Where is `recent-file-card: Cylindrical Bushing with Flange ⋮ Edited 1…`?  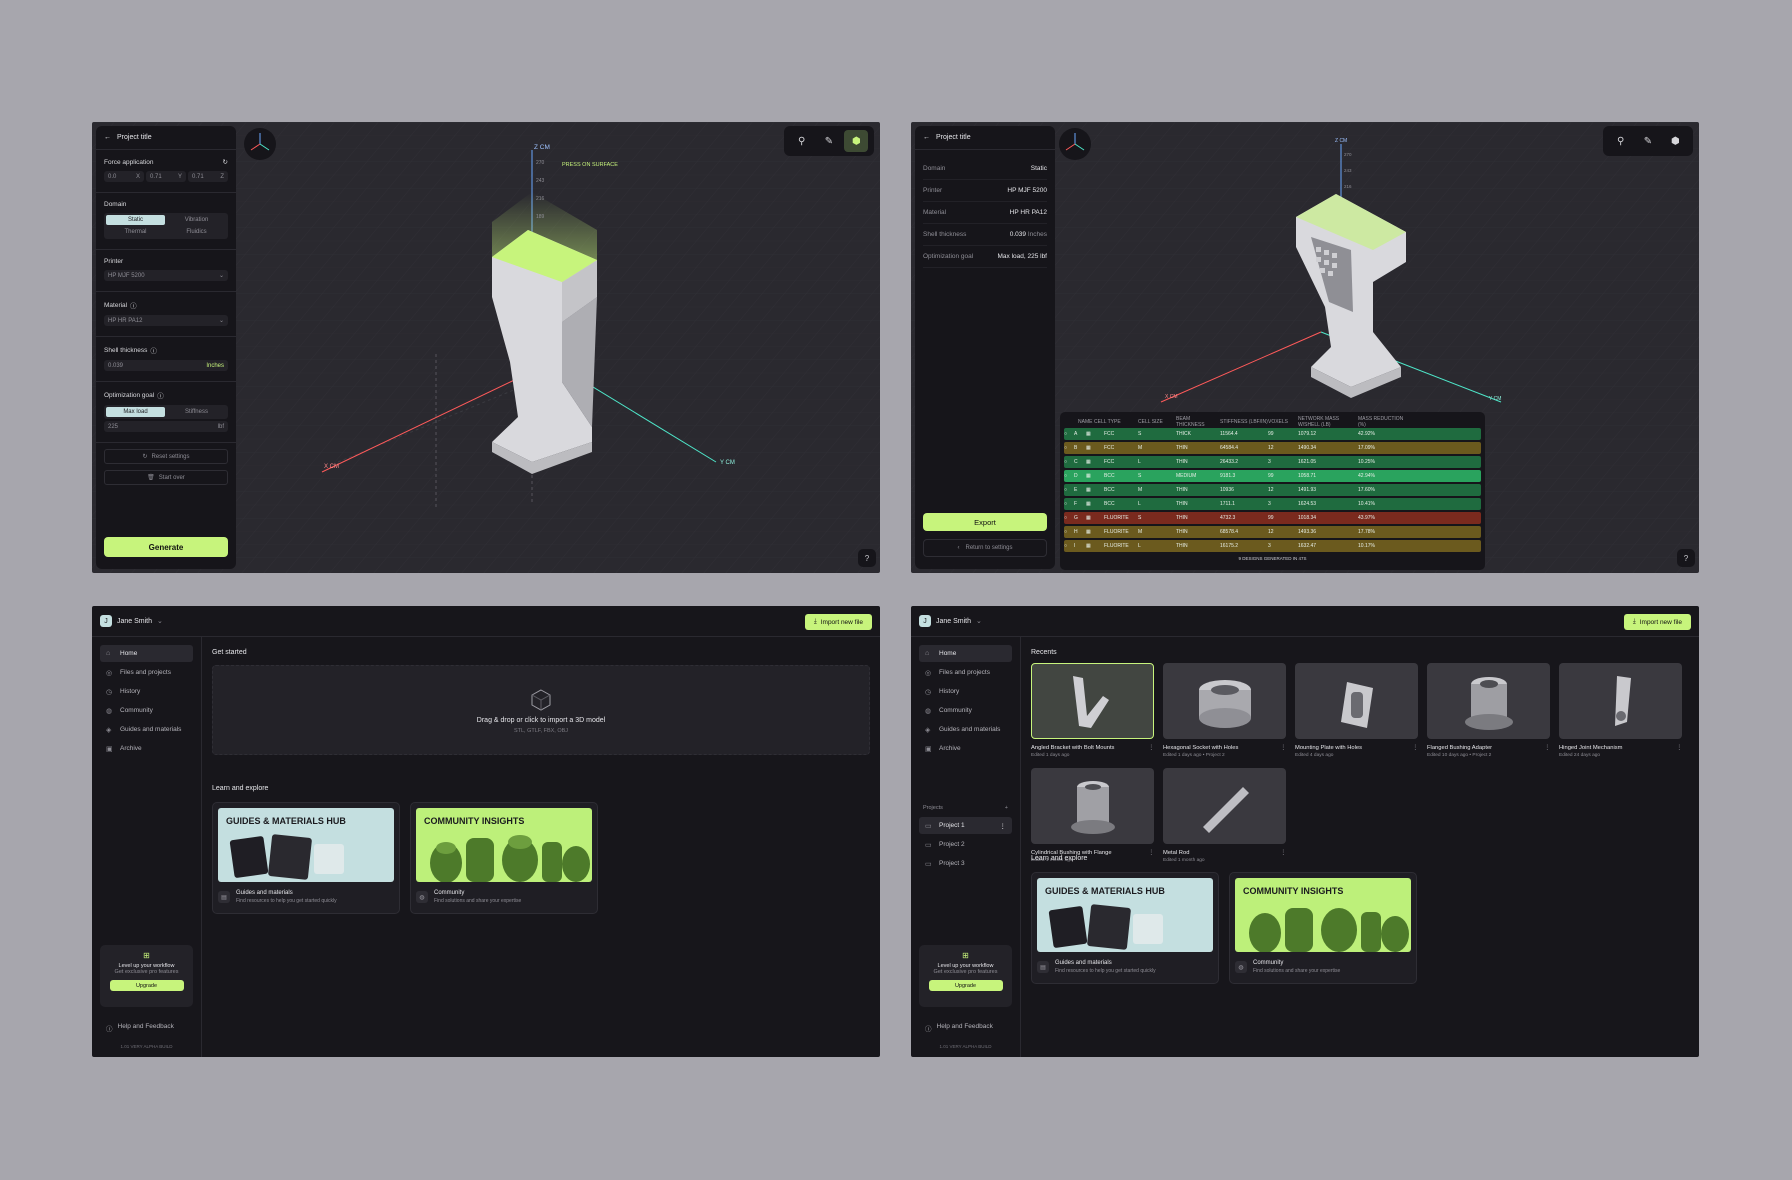 recent-file-card: Cylindrical Bushing with Flange ⋮ Edited 1… is located at coordinates (1092, 815).